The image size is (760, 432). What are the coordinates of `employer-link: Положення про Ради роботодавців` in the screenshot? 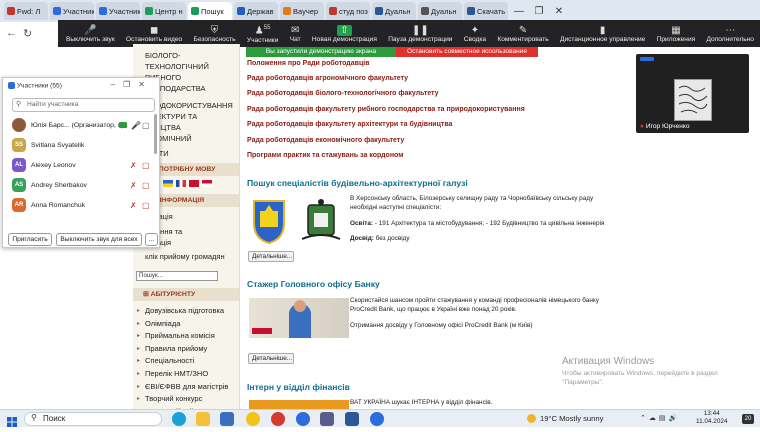 It's located at (308, 63).